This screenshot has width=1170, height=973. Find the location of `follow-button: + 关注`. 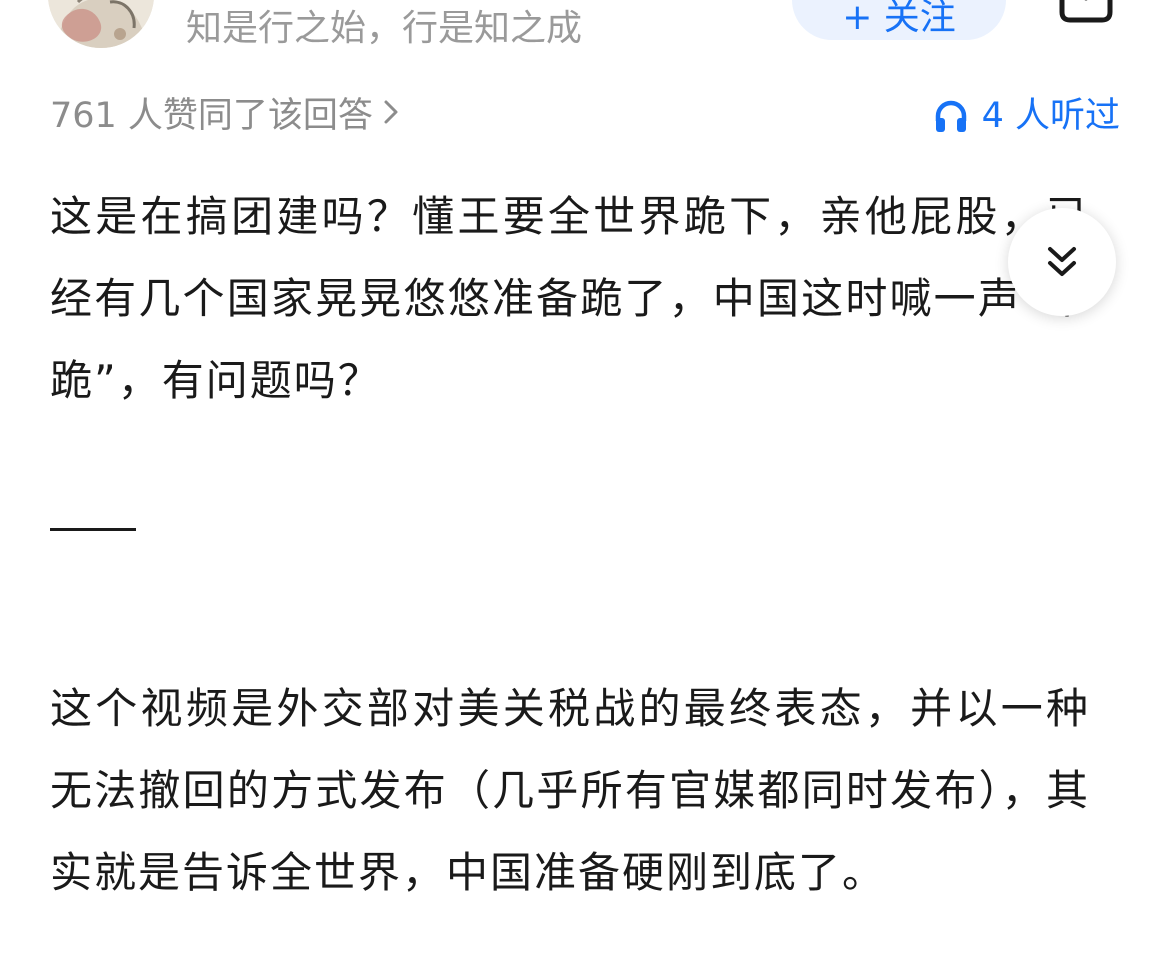

follow-button: + 关注 is located at coordinates (899, 20).